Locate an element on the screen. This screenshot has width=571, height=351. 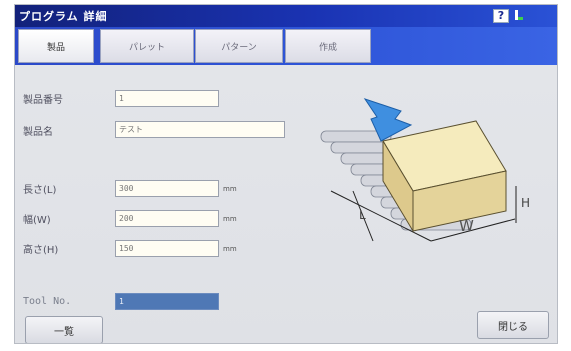
width-label: 幅(W) is located at coordinates (37, 220).